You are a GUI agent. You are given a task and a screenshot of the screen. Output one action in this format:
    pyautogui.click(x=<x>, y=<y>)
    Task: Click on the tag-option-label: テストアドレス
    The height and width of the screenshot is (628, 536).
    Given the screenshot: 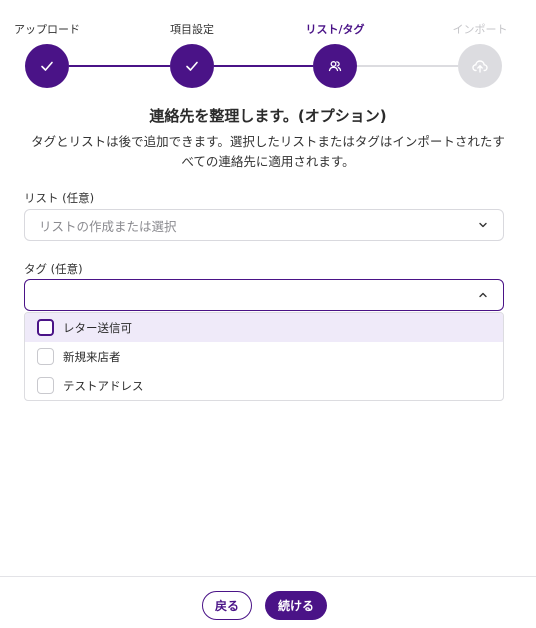 What is the action you would take?
    pyautogui.click(x=103, y=385)
    